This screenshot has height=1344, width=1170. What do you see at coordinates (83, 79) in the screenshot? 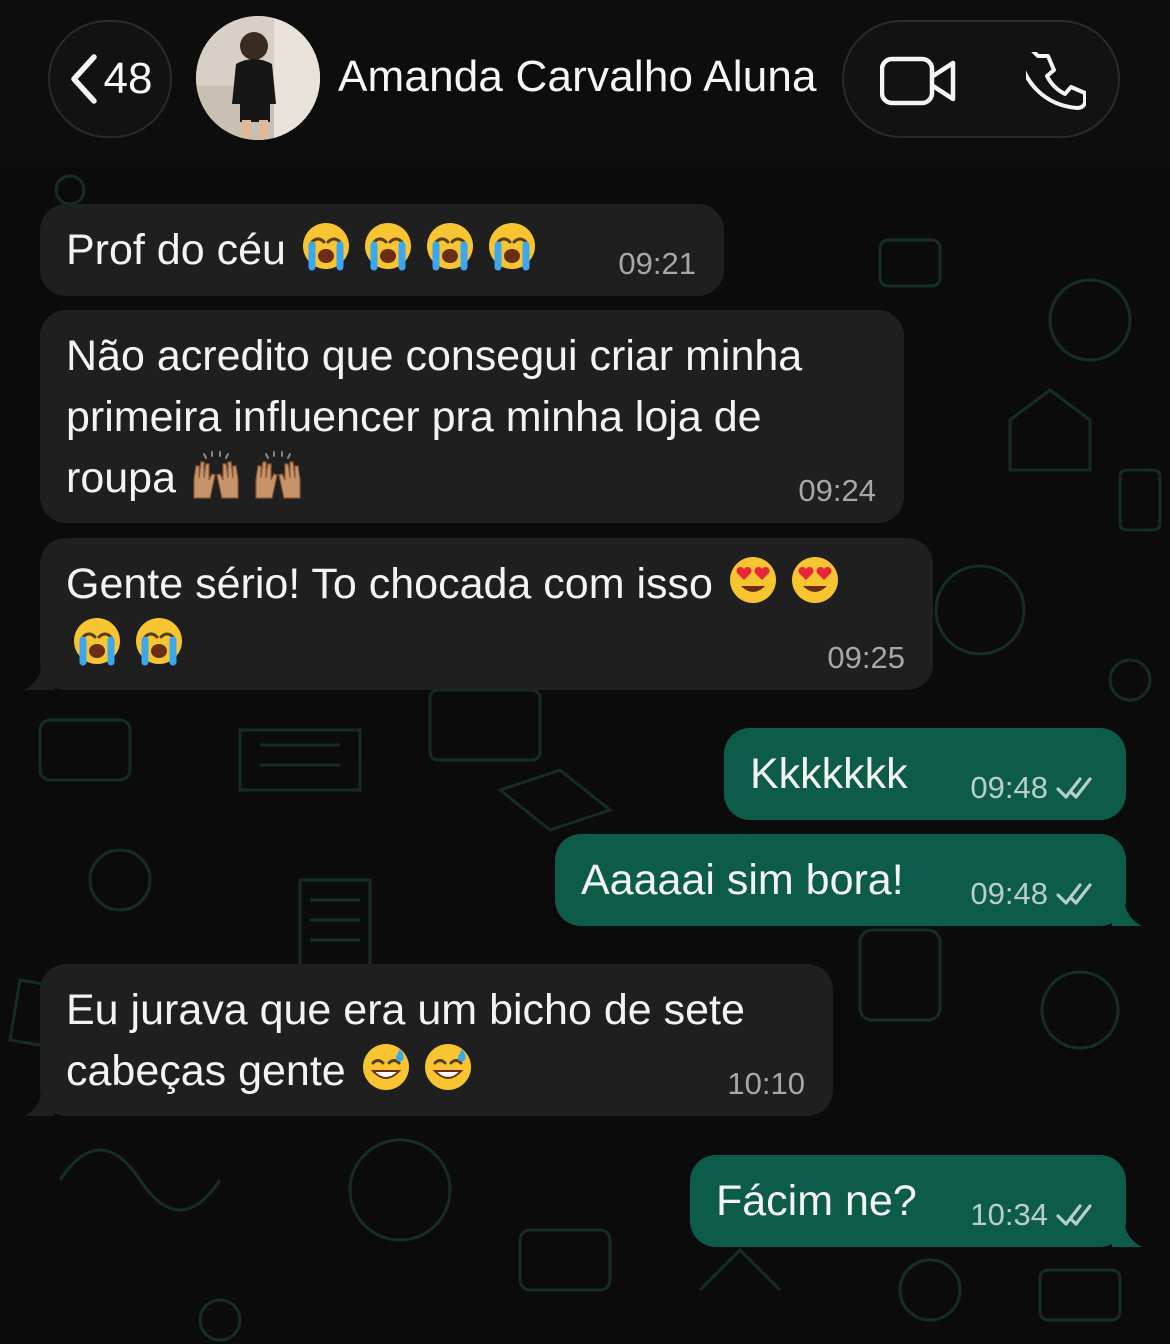
I see `chevron-left-icon` at bounding box center [83, 79].